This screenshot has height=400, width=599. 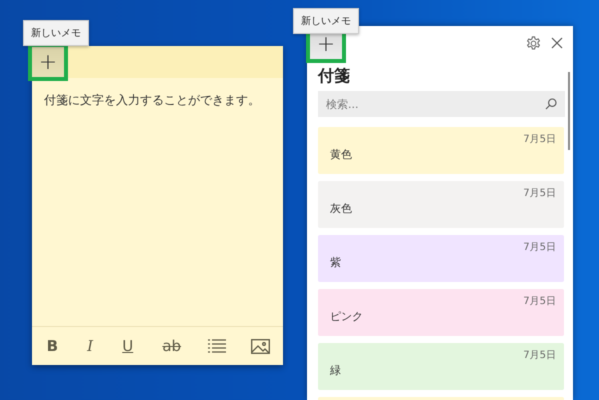 I want to click on note-card: 7月5日 灰色, so click(x=441, y=204).